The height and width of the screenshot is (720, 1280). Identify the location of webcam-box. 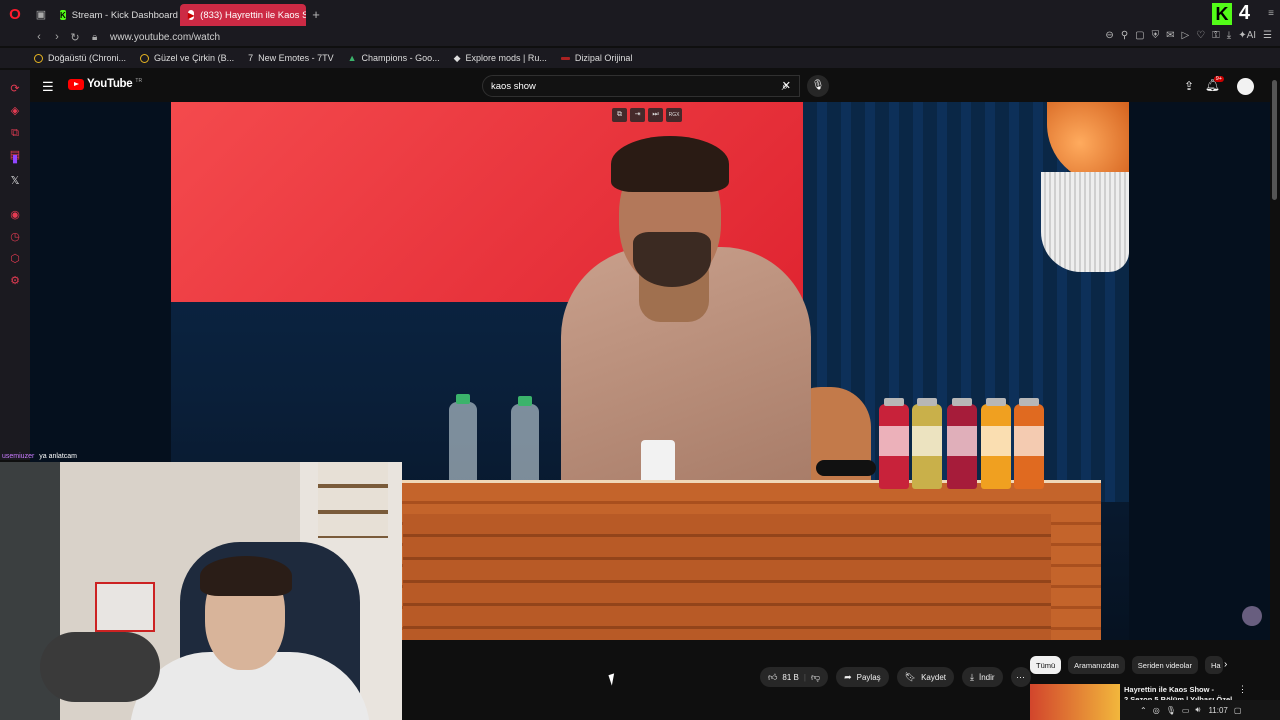
(125, 607).